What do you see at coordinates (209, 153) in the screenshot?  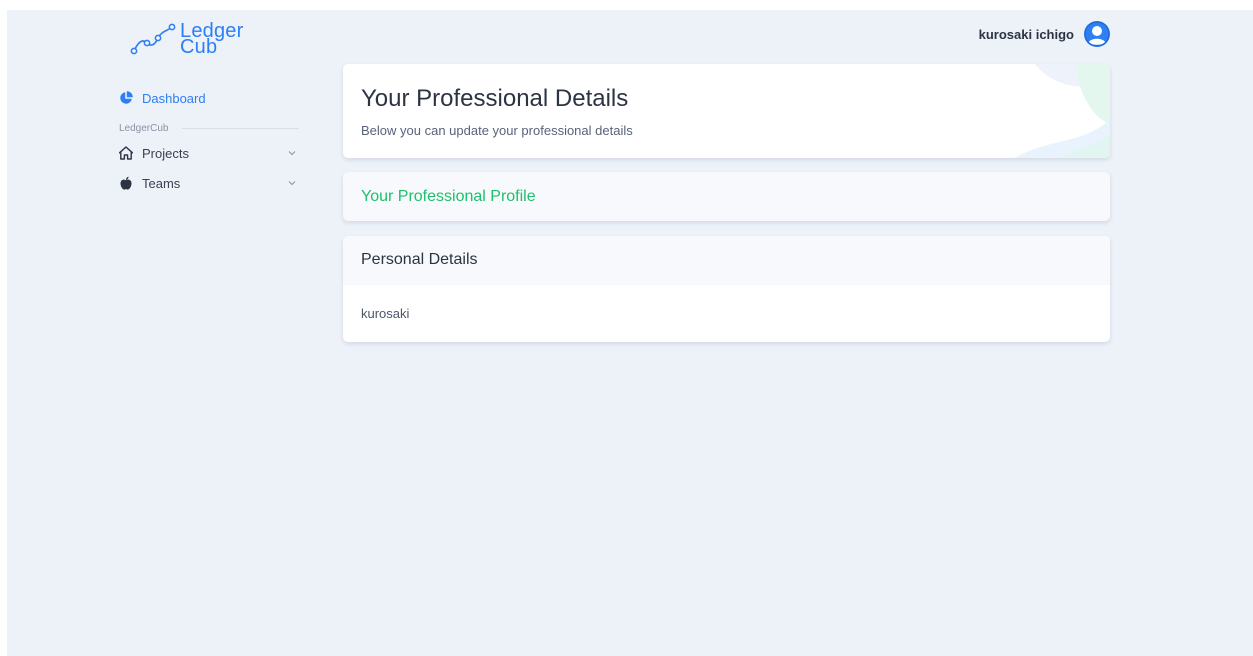 I see `sidebar-item-projects: Projects` at bounding box center [209, 153].